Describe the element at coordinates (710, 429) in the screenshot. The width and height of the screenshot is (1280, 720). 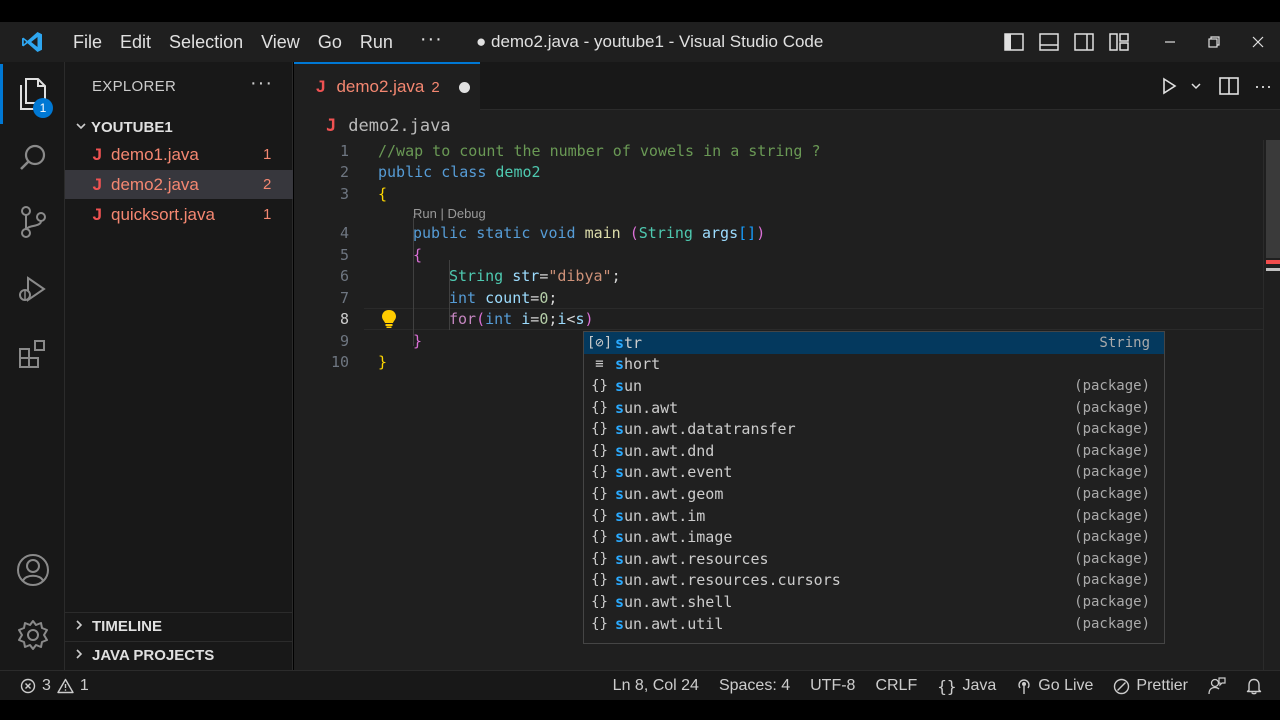
I see `rest-text: un.awt.datatransfer` at that location.